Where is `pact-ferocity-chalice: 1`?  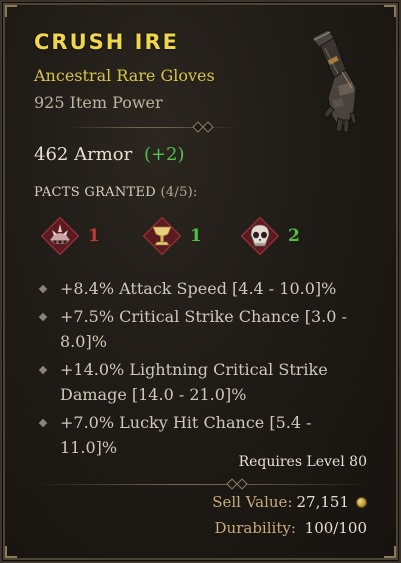
pact-ferocity-chalice: 1 is located at coordinates (171, 236).